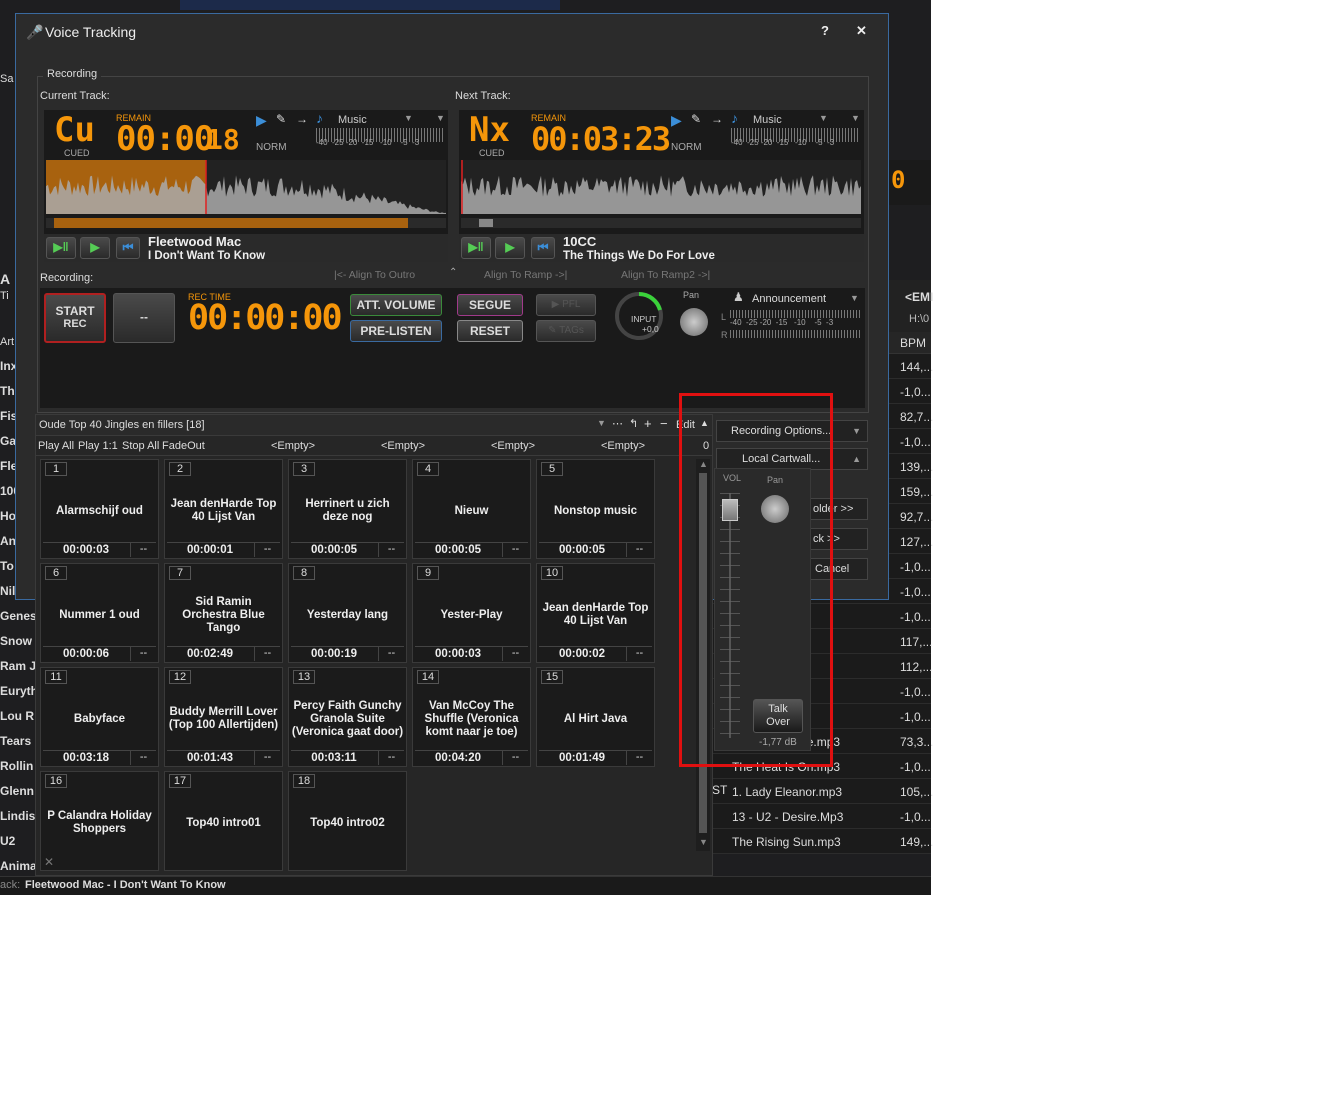  Describe the element at coordinates (56, 446) in the screenshot. I see `play-all-button: Play All` at that location.